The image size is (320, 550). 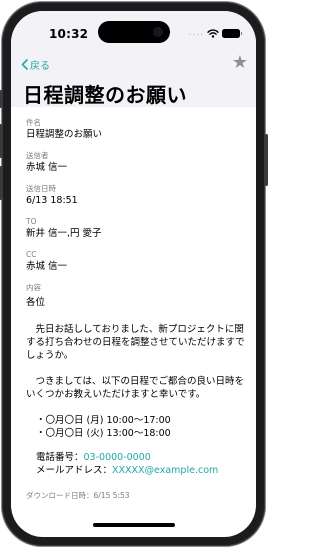 I want to click on field-label: 送信者, so click(x=37, y=155).